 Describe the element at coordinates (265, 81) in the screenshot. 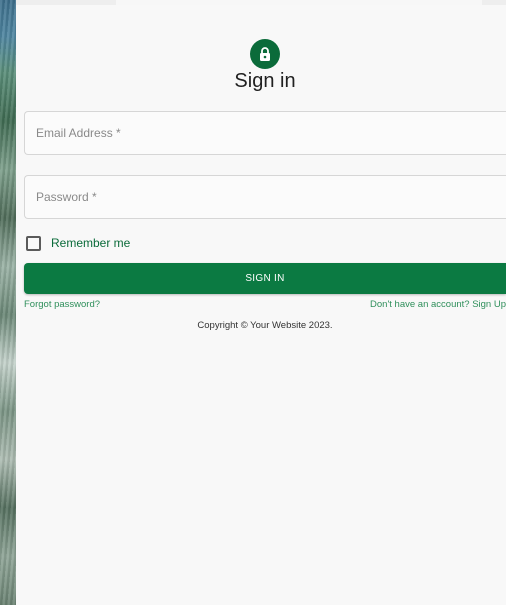

I see `page-title: Sign in` at that location.